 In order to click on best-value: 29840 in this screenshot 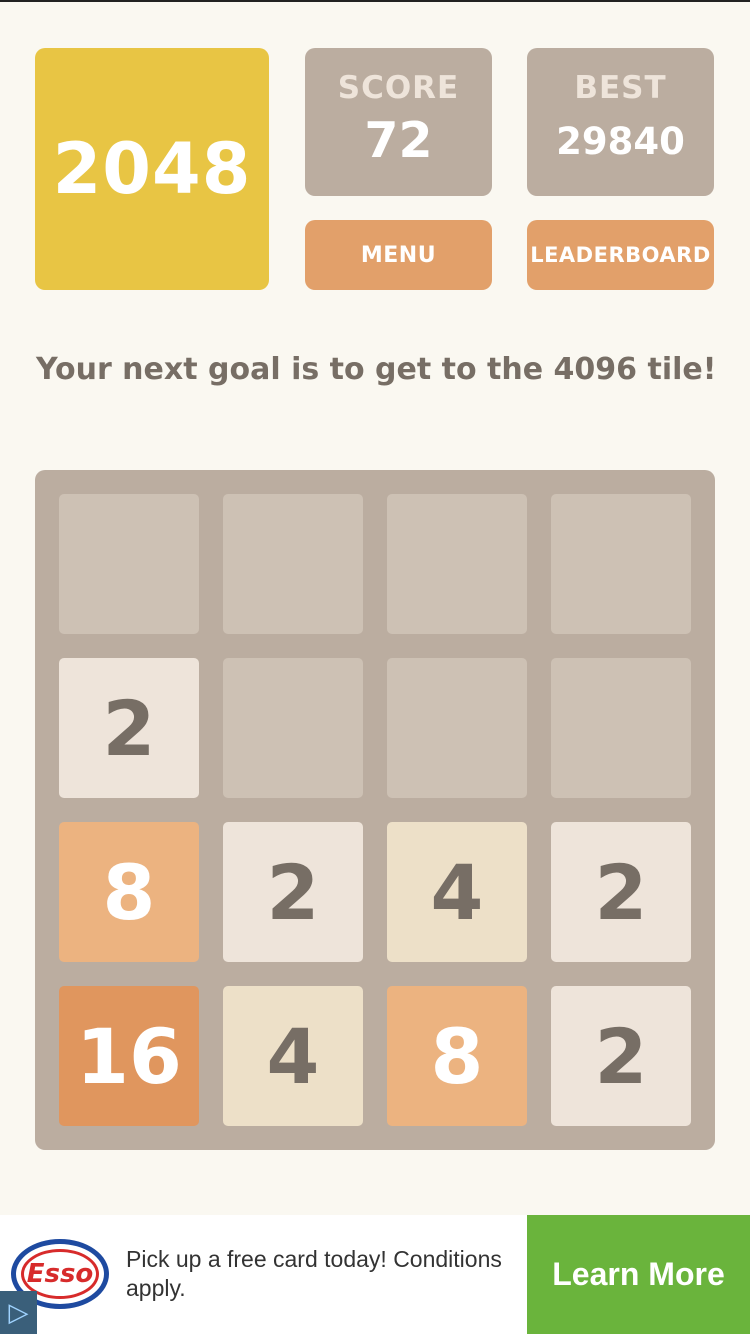, I will do `click(620, 141)`.